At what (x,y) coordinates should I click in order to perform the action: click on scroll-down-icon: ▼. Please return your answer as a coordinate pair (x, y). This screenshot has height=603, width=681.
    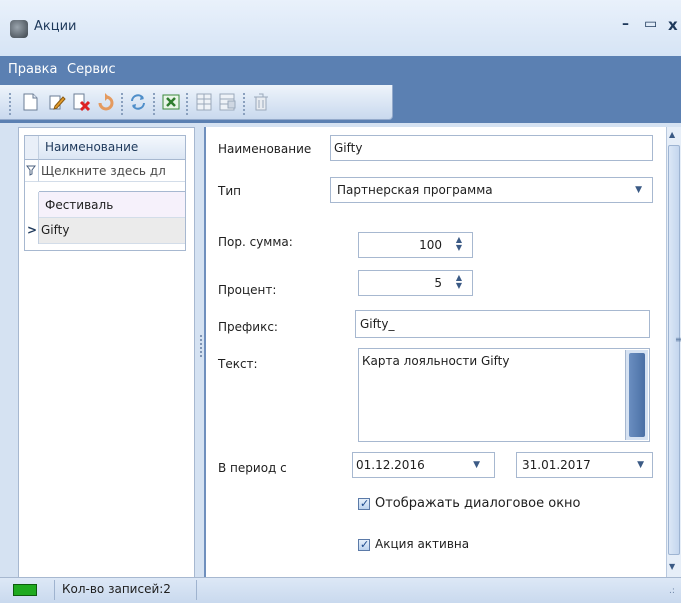
    Looking at the image, I should click on (672, 566).